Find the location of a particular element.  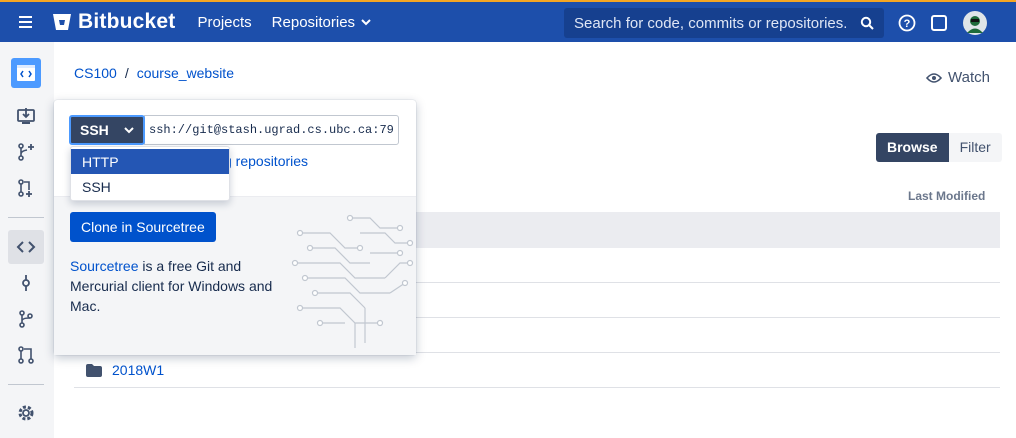

sidebar-settings is located at coordinates (26, 413).